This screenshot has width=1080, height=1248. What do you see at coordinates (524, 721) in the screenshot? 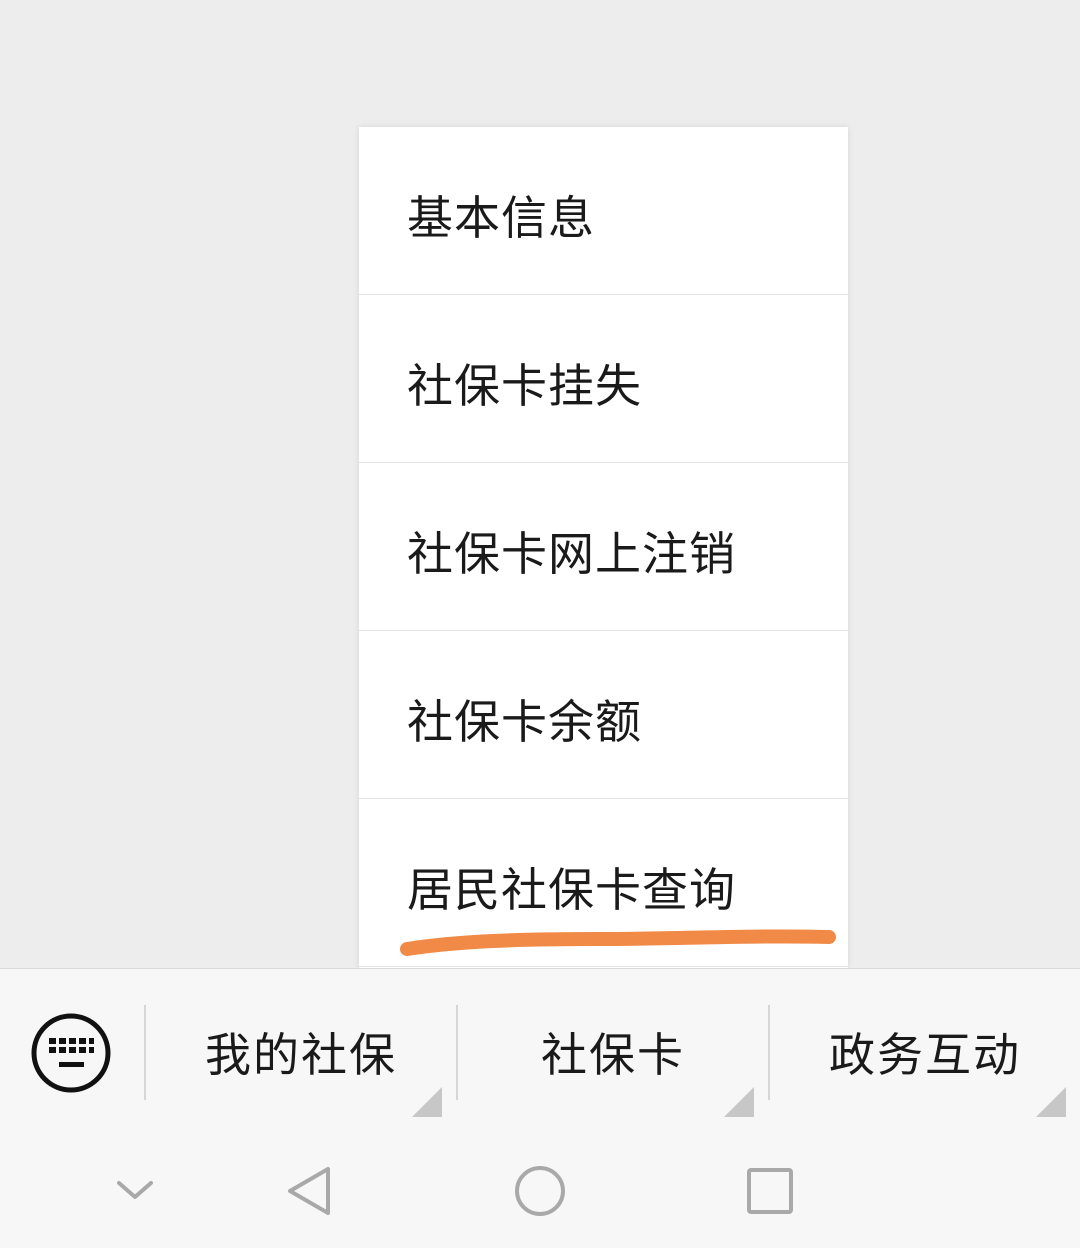
I see `menu-item-label: 社保卡余额` at bounding box center [524, 721].